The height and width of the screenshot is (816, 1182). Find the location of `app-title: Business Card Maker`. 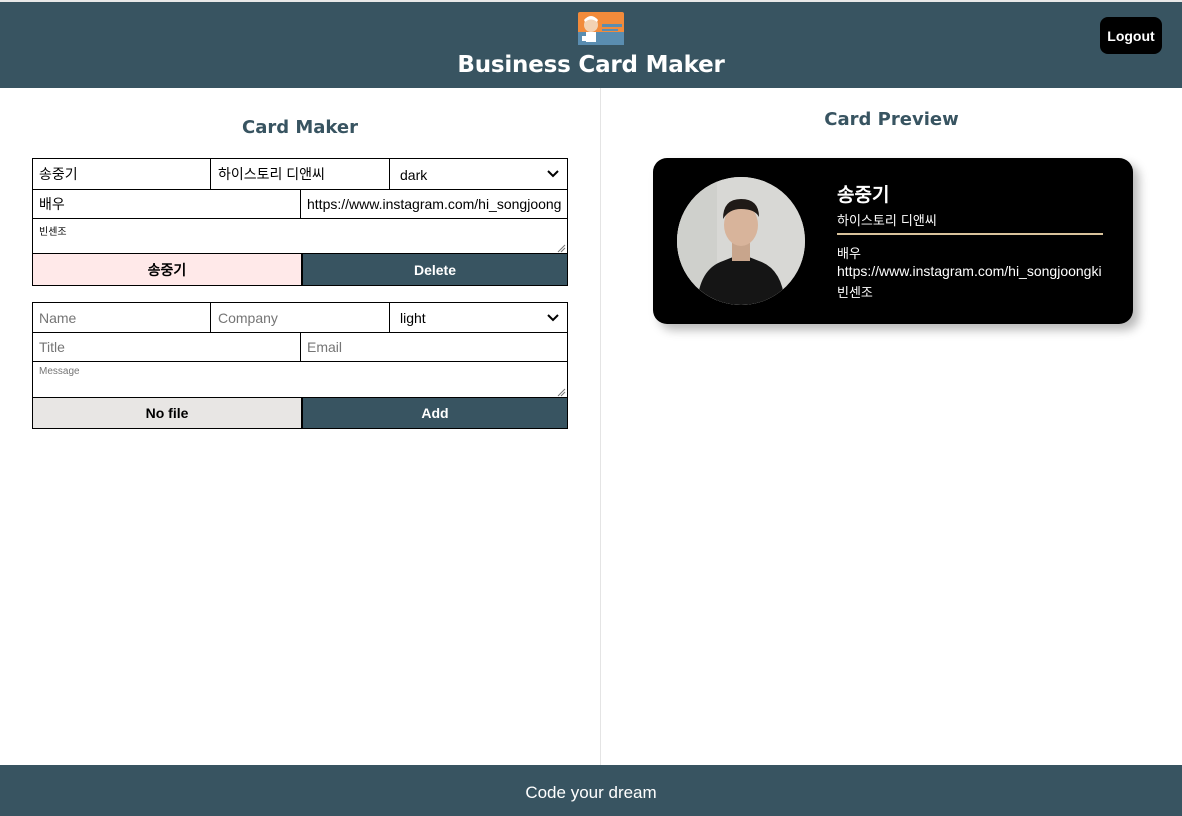

app-title: Business Card Maker is located at coordinates (591, 65).